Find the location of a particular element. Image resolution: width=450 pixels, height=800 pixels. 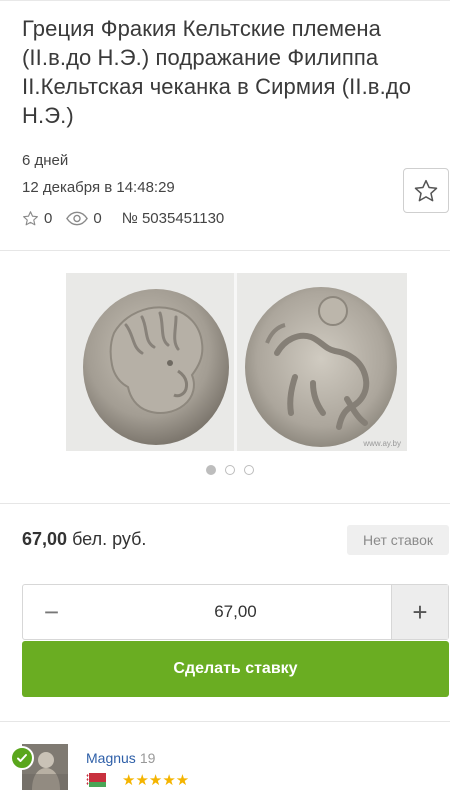

increase-bid-button: + is located at coordinates (419, 612).